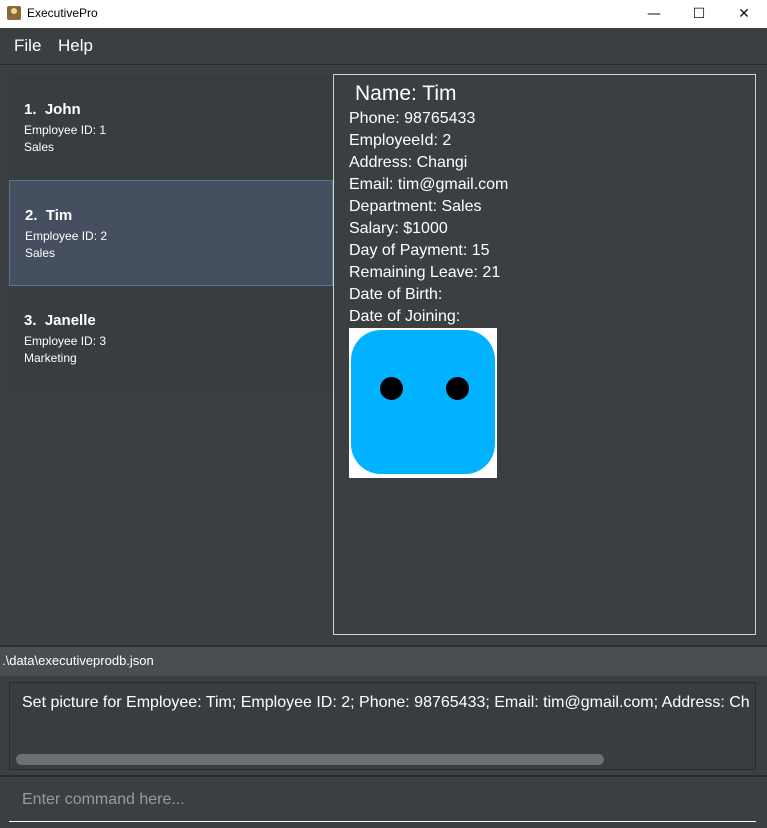 This screenshot has width=767, height=828. I want to click on detail-date-of-birth: Date of Birth:, so click(396, 294).